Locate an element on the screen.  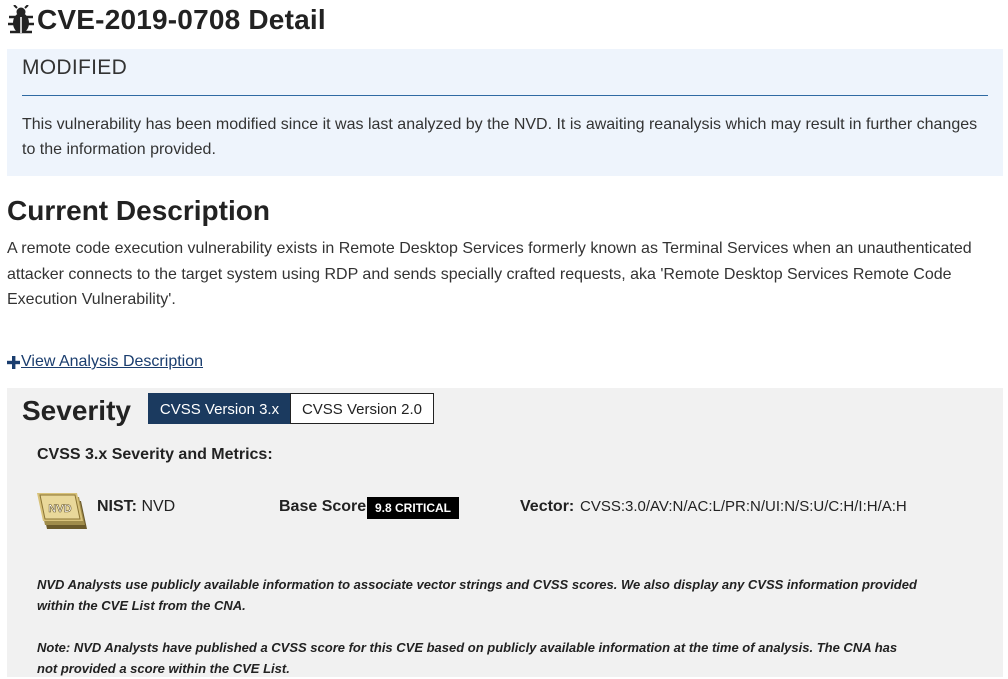
view-analysis-description-link: View Analysis Description is located at coordinates (105, 362).